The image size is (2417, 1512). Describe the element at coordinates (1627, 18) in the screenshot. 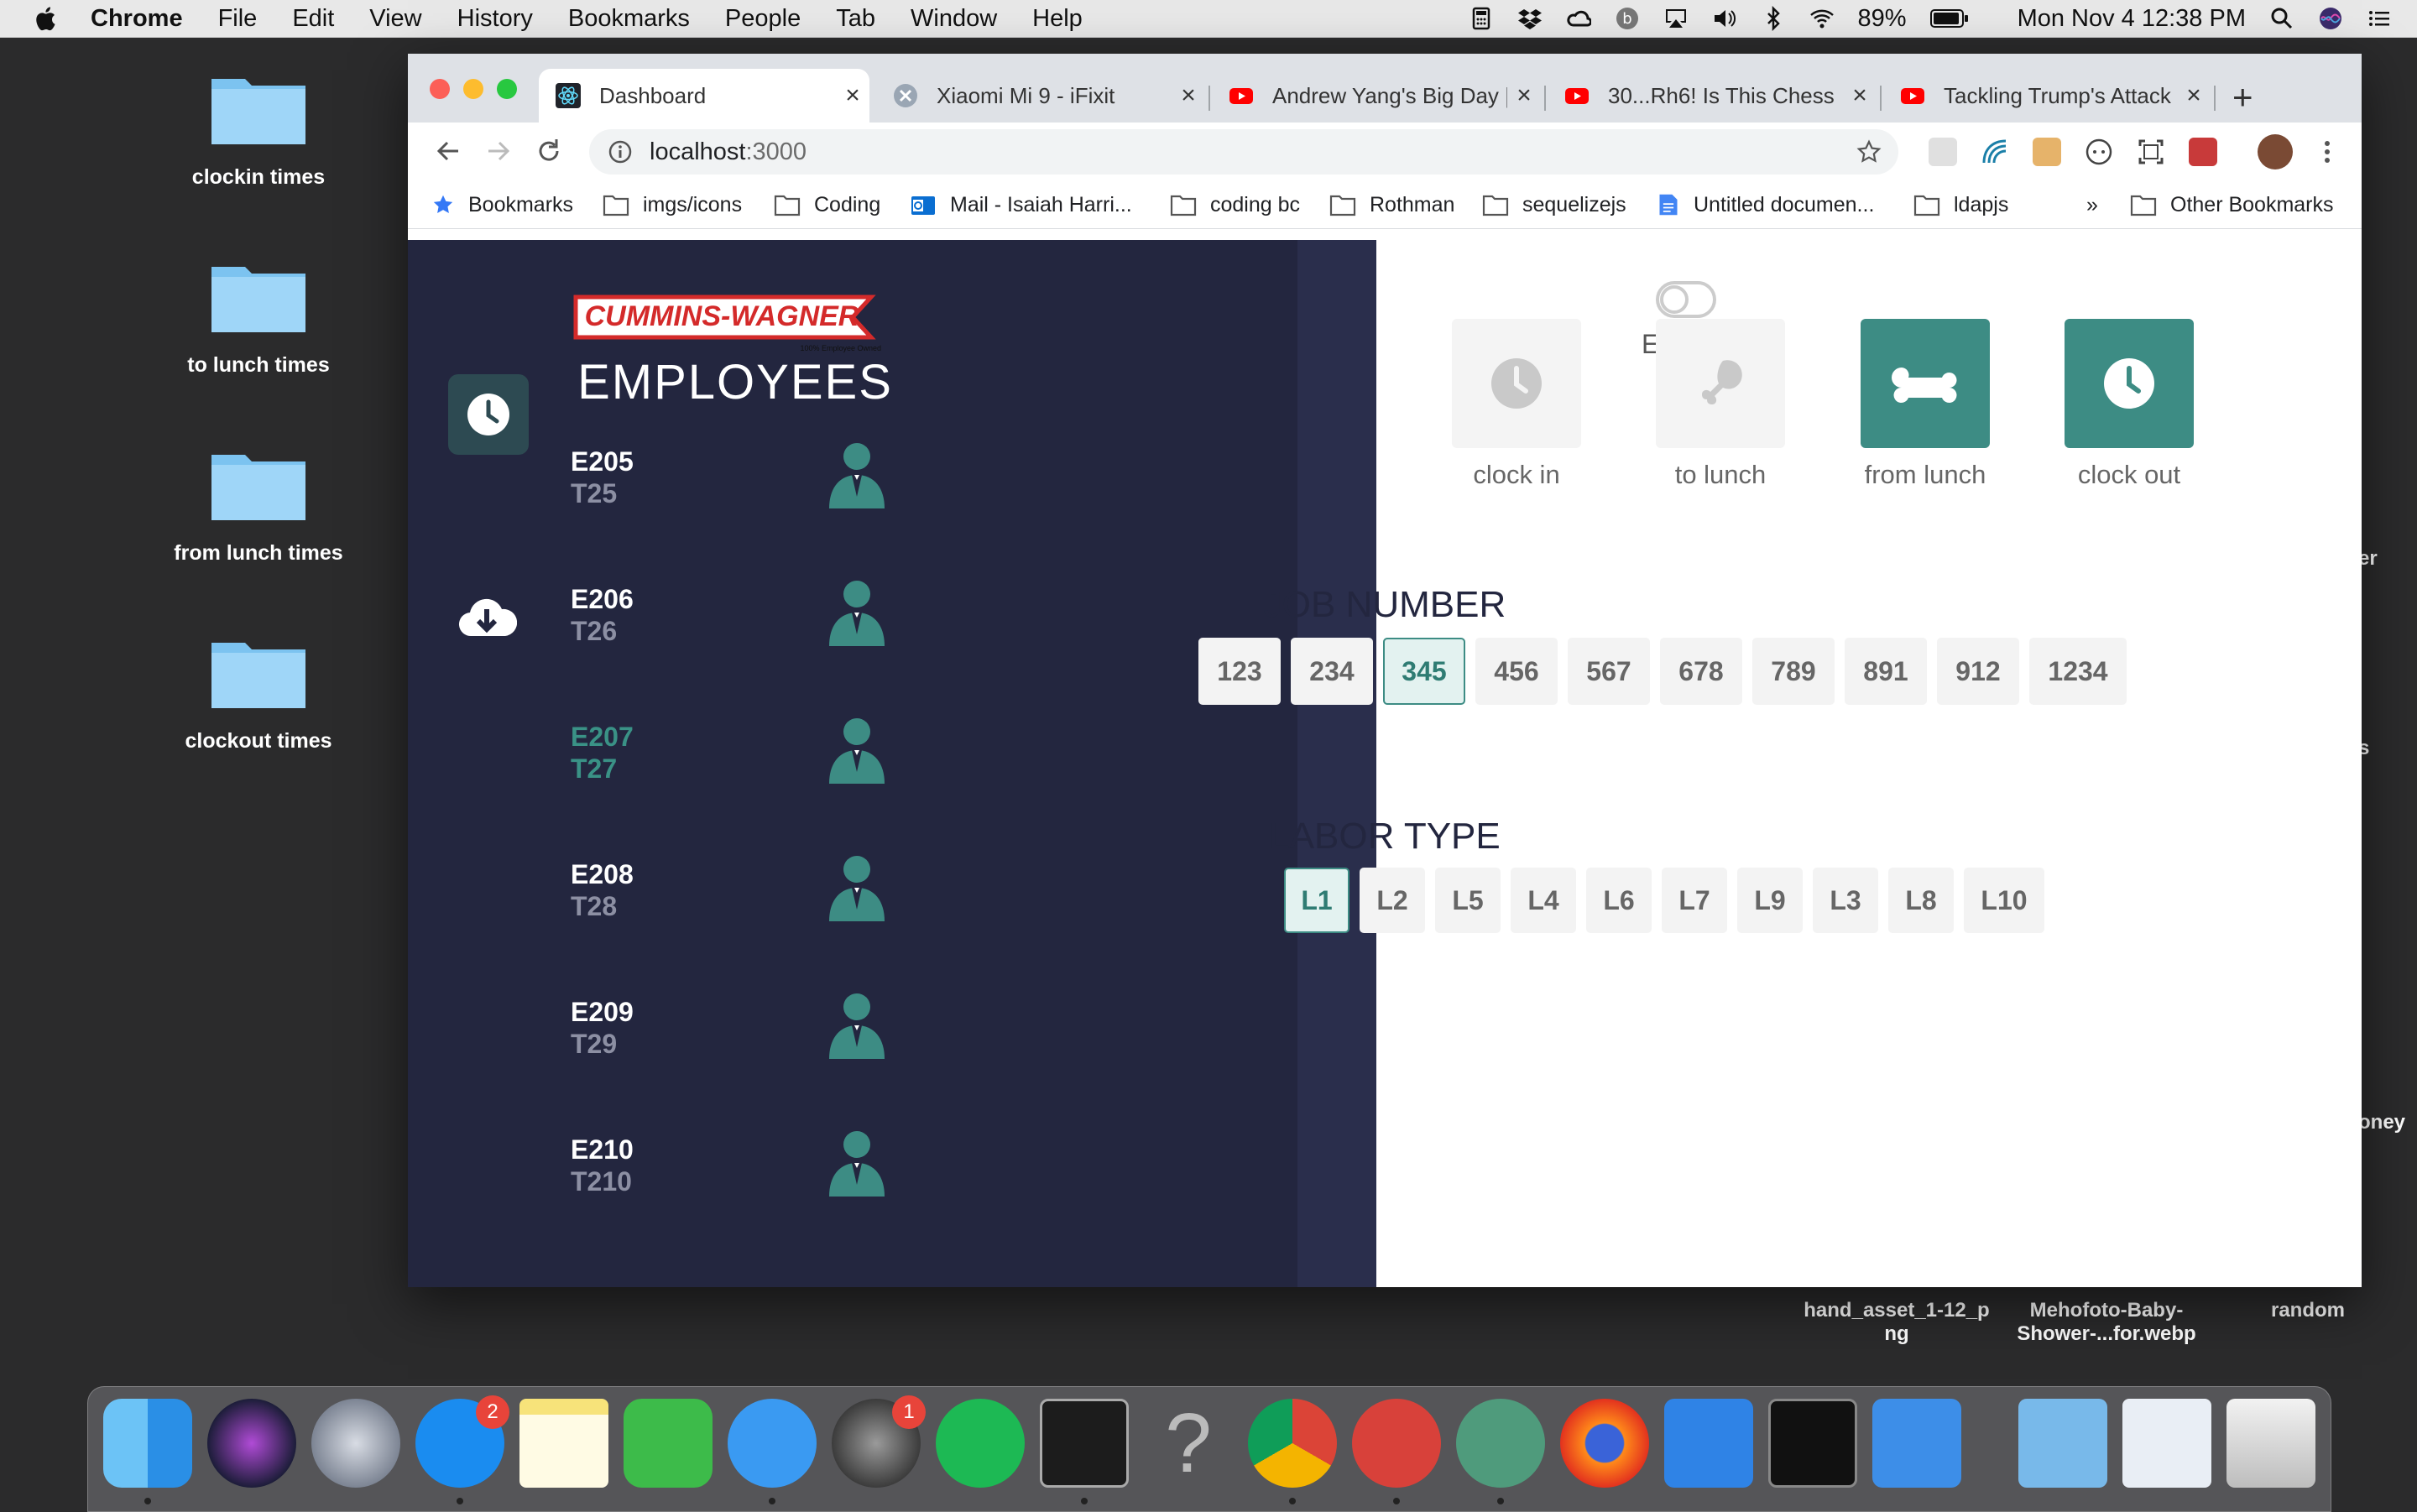

I see `beats-icon: b` at that location.